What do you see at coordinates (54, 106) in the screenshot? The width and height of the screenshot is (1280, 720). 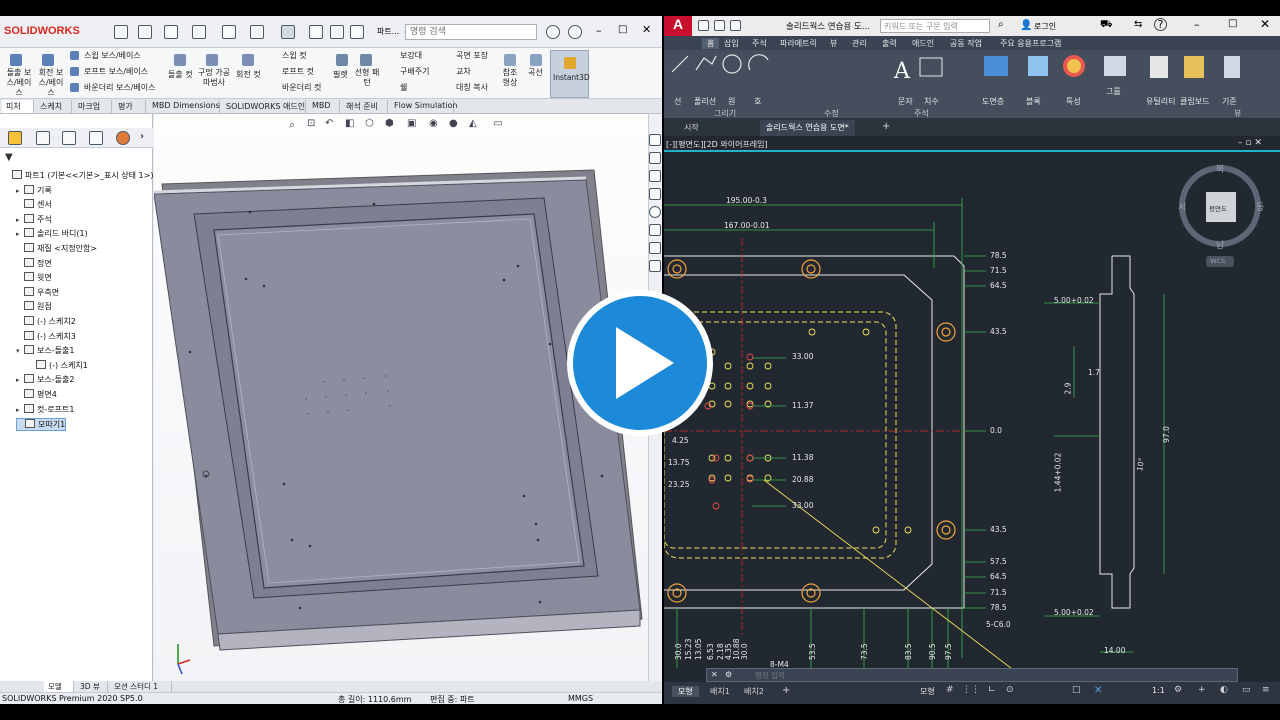 I see `tab-sketch: 스케치` at bounding box center [54, 106].